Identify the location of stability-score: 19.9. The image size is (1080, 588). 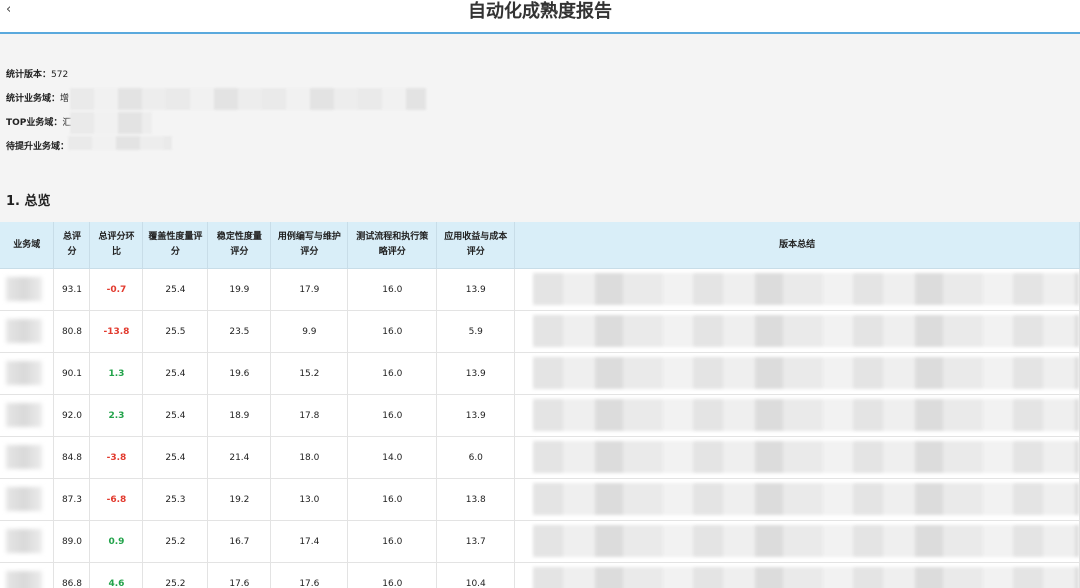
(239, 289).